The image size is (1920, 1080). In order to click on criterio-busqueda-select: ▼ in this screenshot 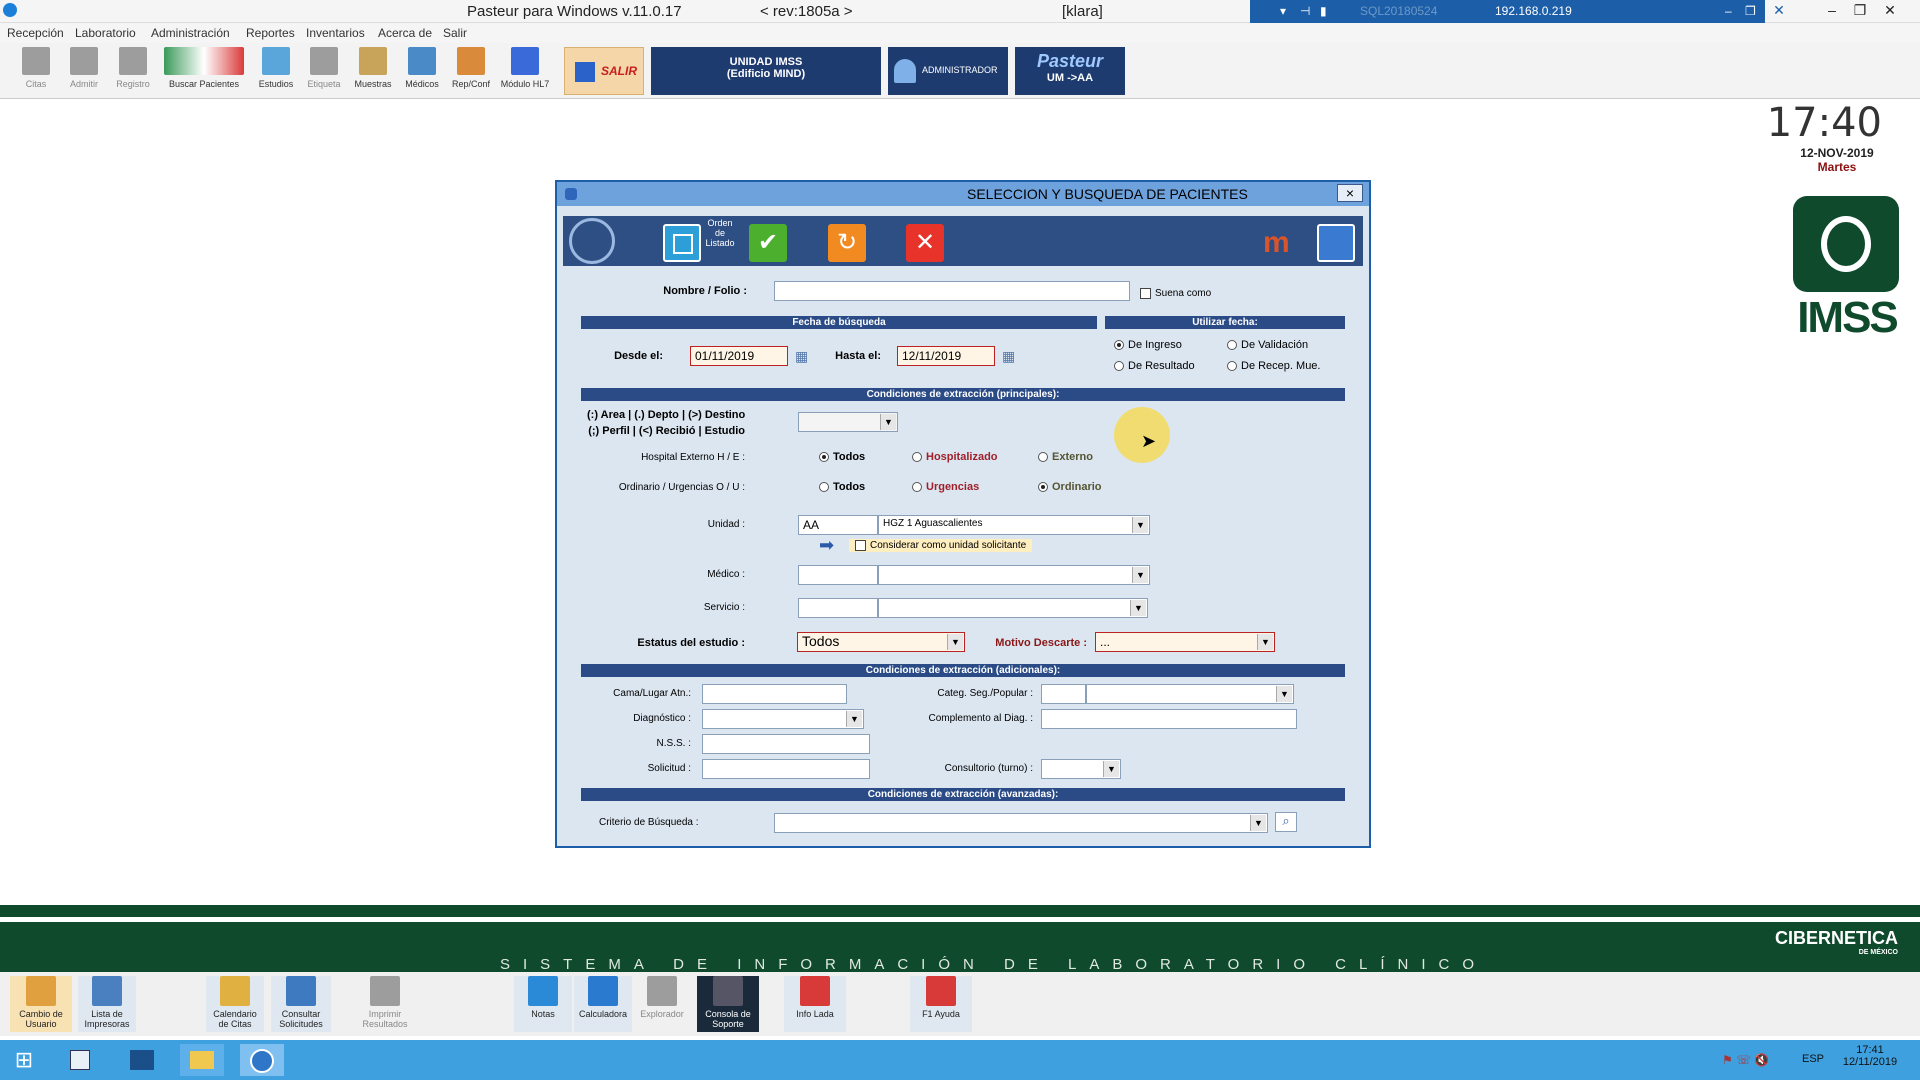, I will do `click(1021, 823)`.